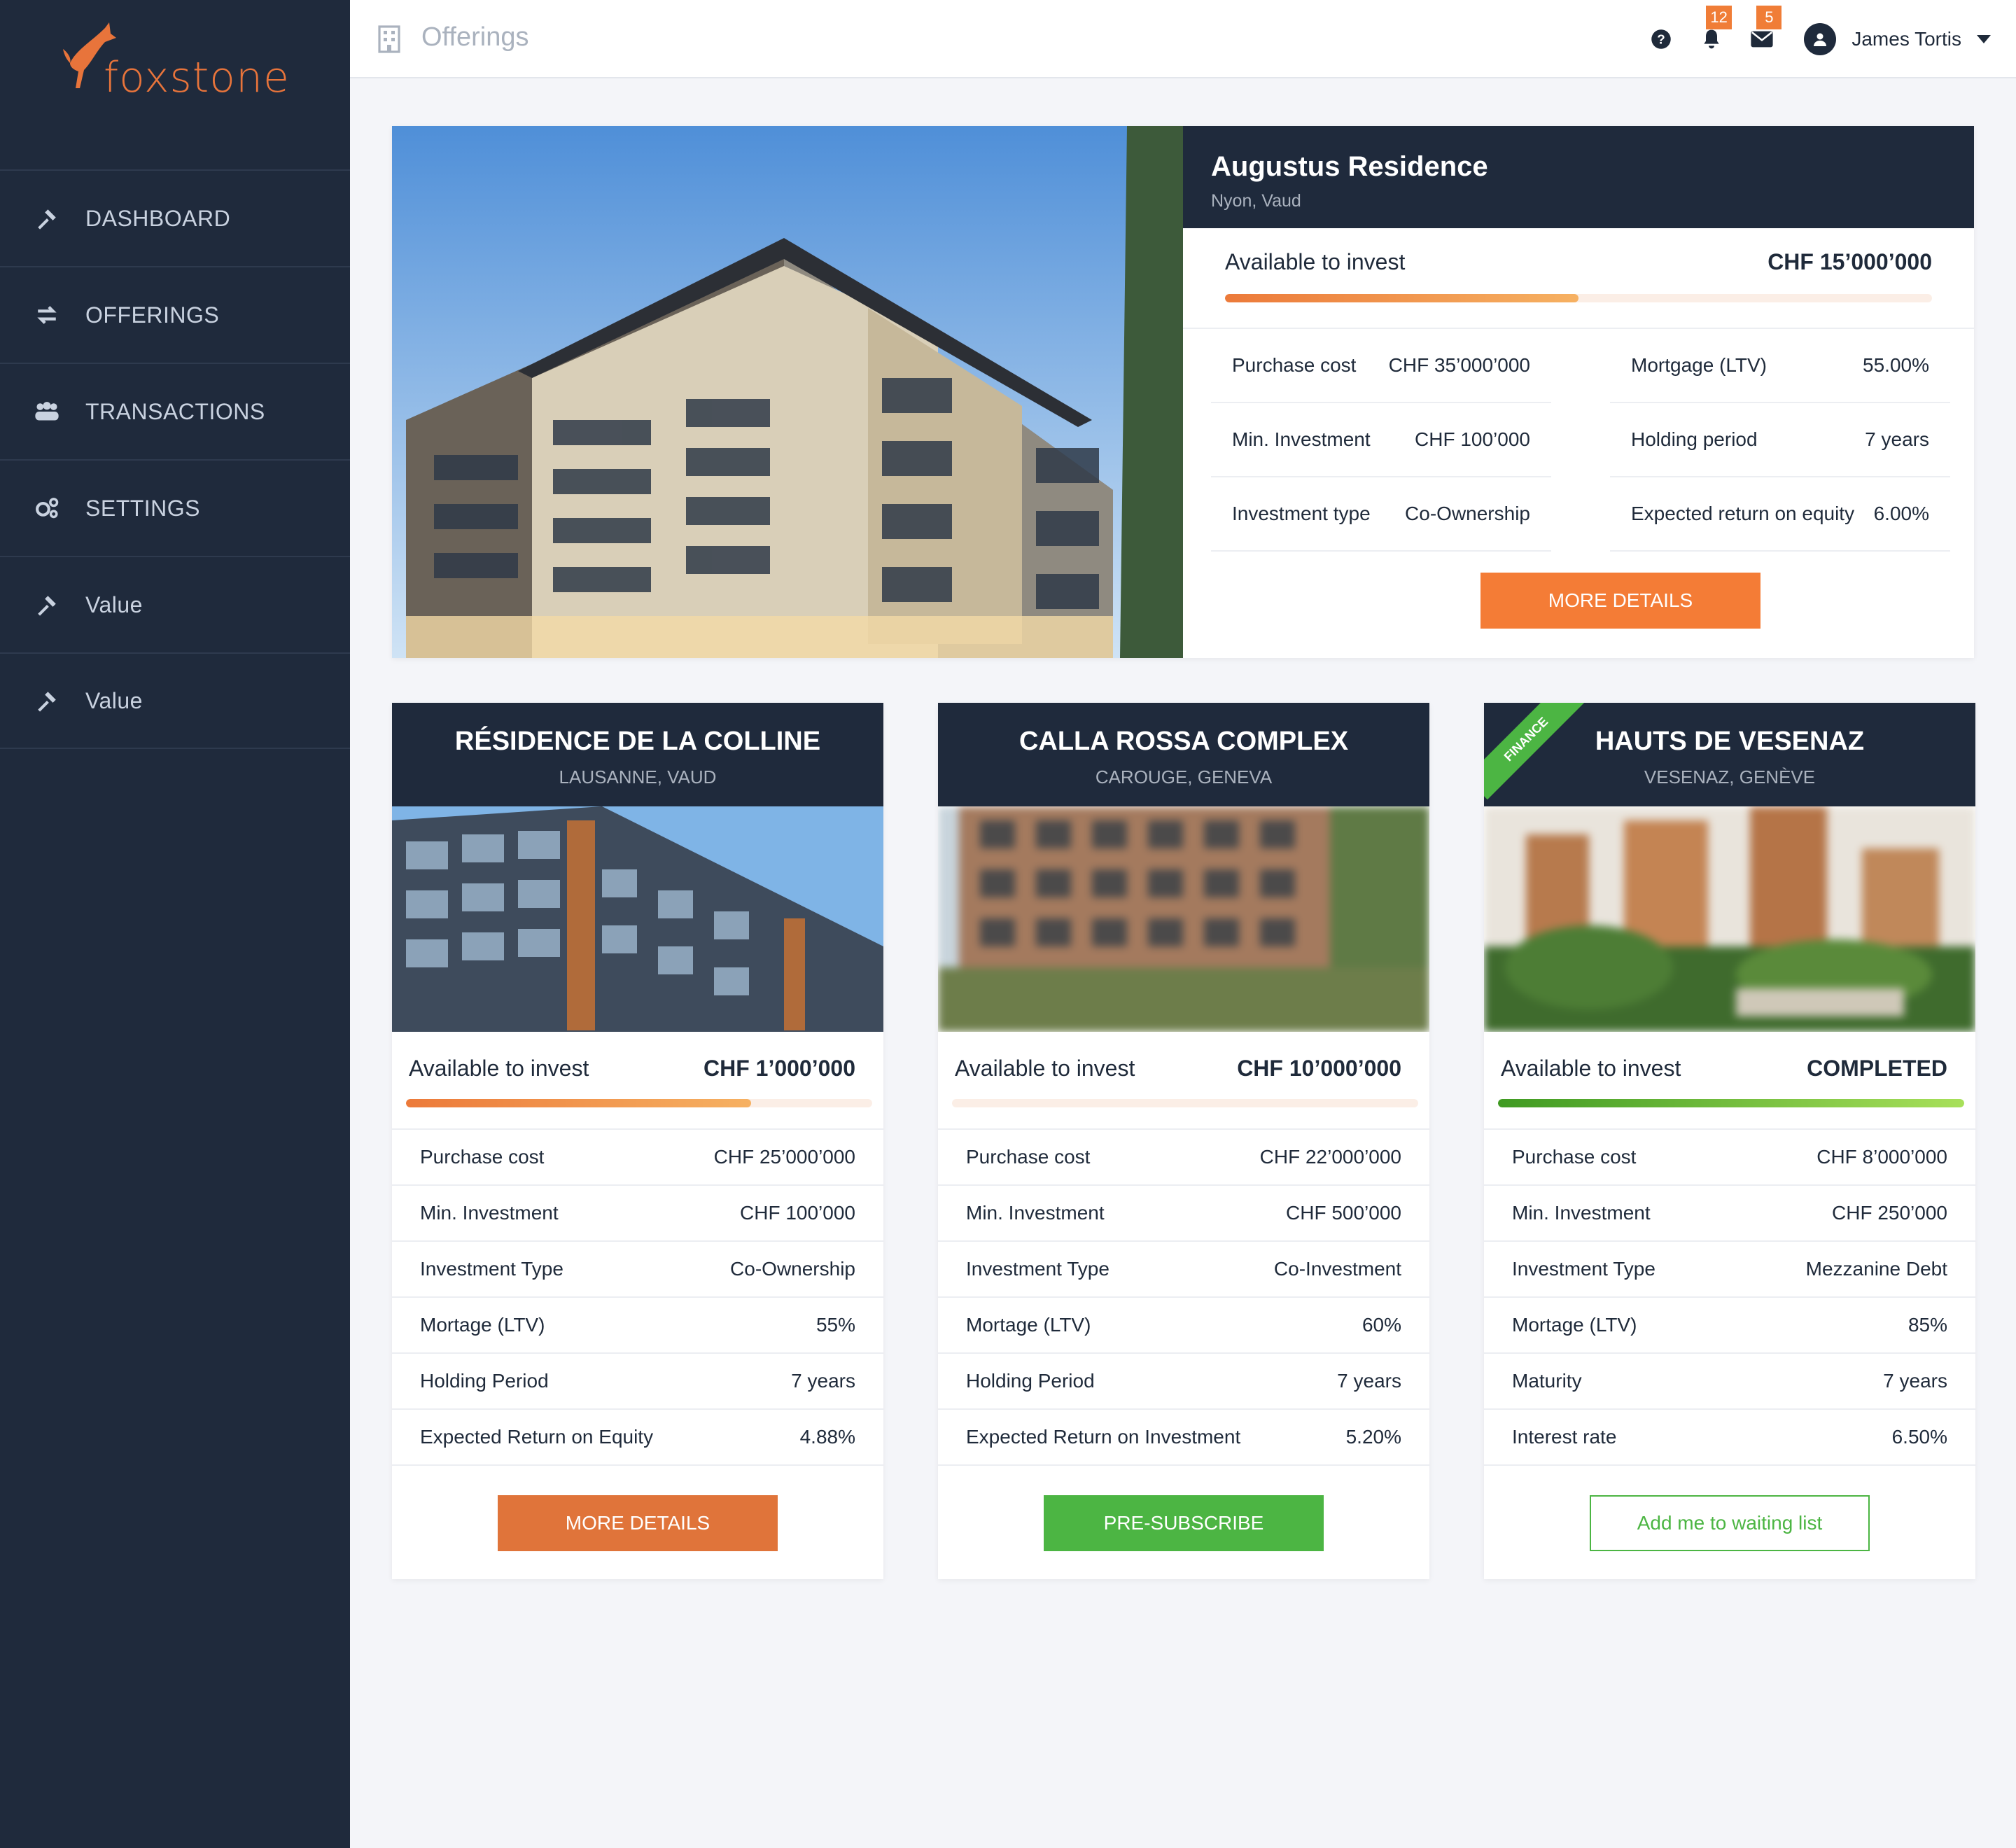  Describe the element at coordinates (1730, 741) in the screenshot. I see `card-title: HAUTS DE VESENAZ` at that location.